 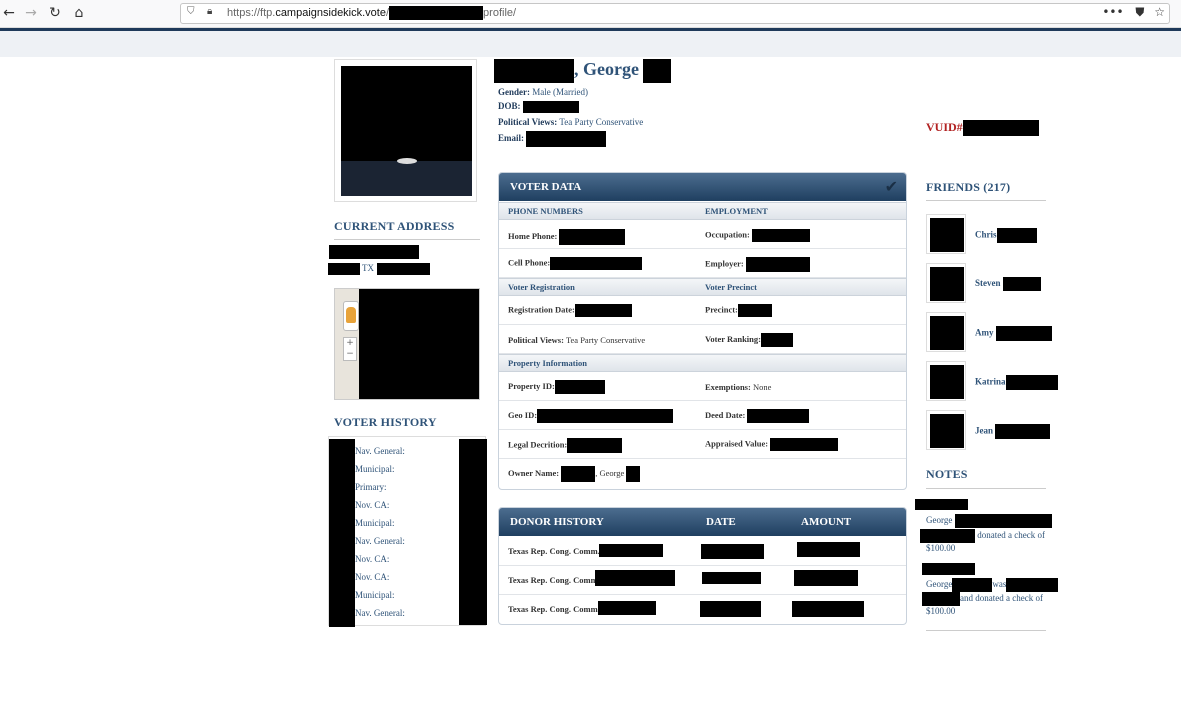 What do you see at coordinates (1159, 12) in the screenshot?
I see `star-icon: ☆` at bounding box center [1159, 12].